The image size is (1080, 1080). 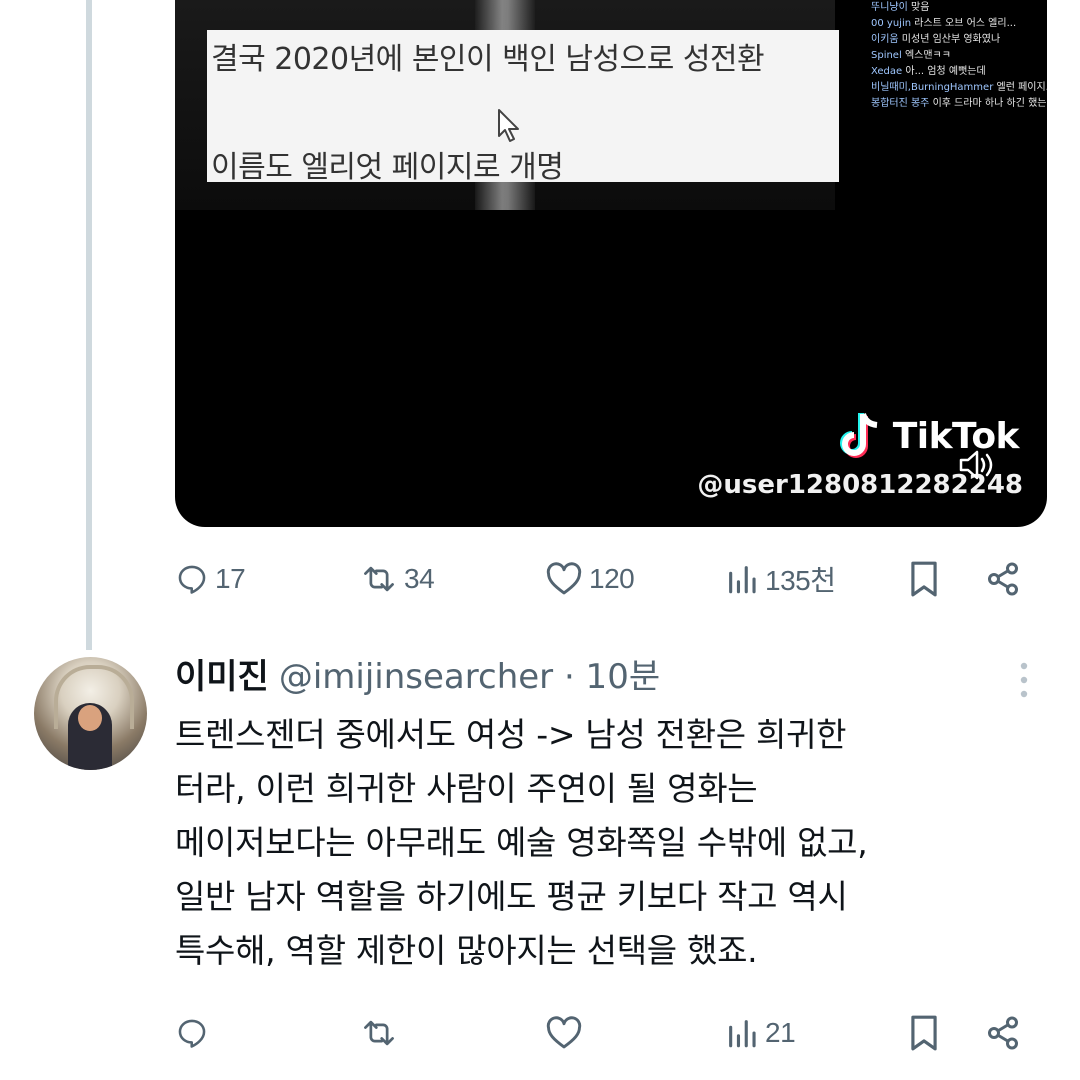 What do you see at coordinates (956, 436) in the screenshot?
I see `tiktok-brand: TikTok` at bounding box center [956, 436].